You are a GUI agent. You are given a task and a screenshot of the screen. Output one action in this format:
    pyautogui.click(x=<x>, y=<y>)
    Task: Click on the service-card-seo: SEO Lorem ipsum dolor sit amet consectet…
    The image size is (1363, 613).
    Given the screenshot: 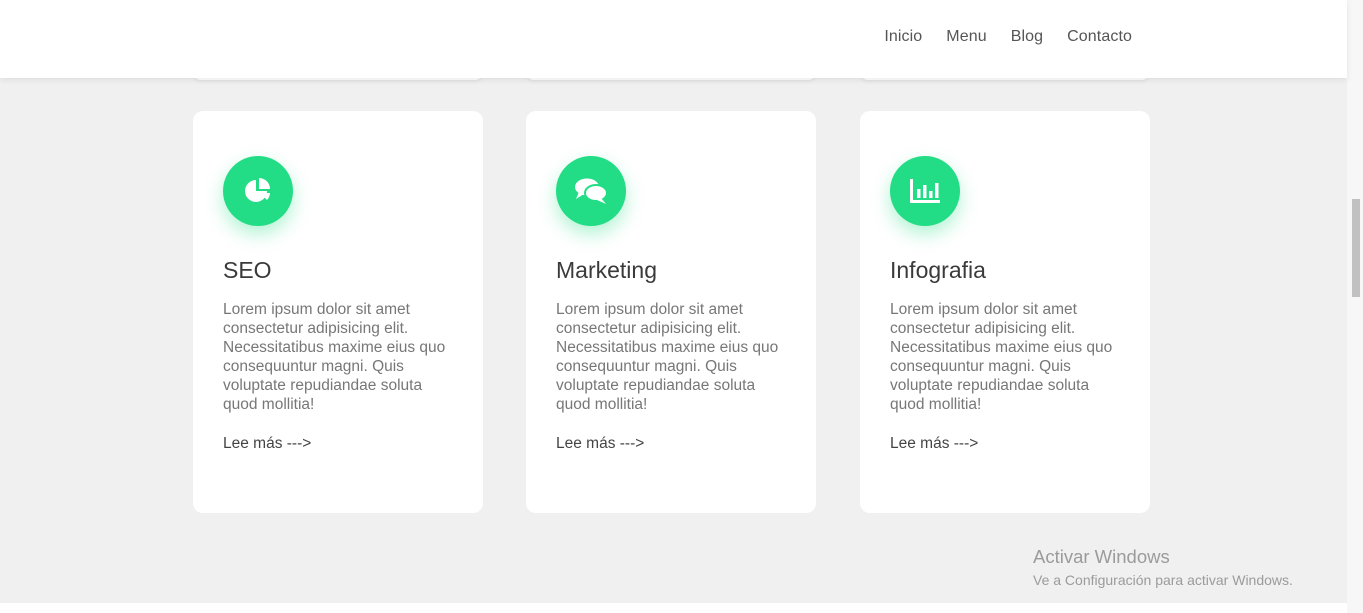 What is the action you would take?
    pyautogui.click(x=338, y=312)
    